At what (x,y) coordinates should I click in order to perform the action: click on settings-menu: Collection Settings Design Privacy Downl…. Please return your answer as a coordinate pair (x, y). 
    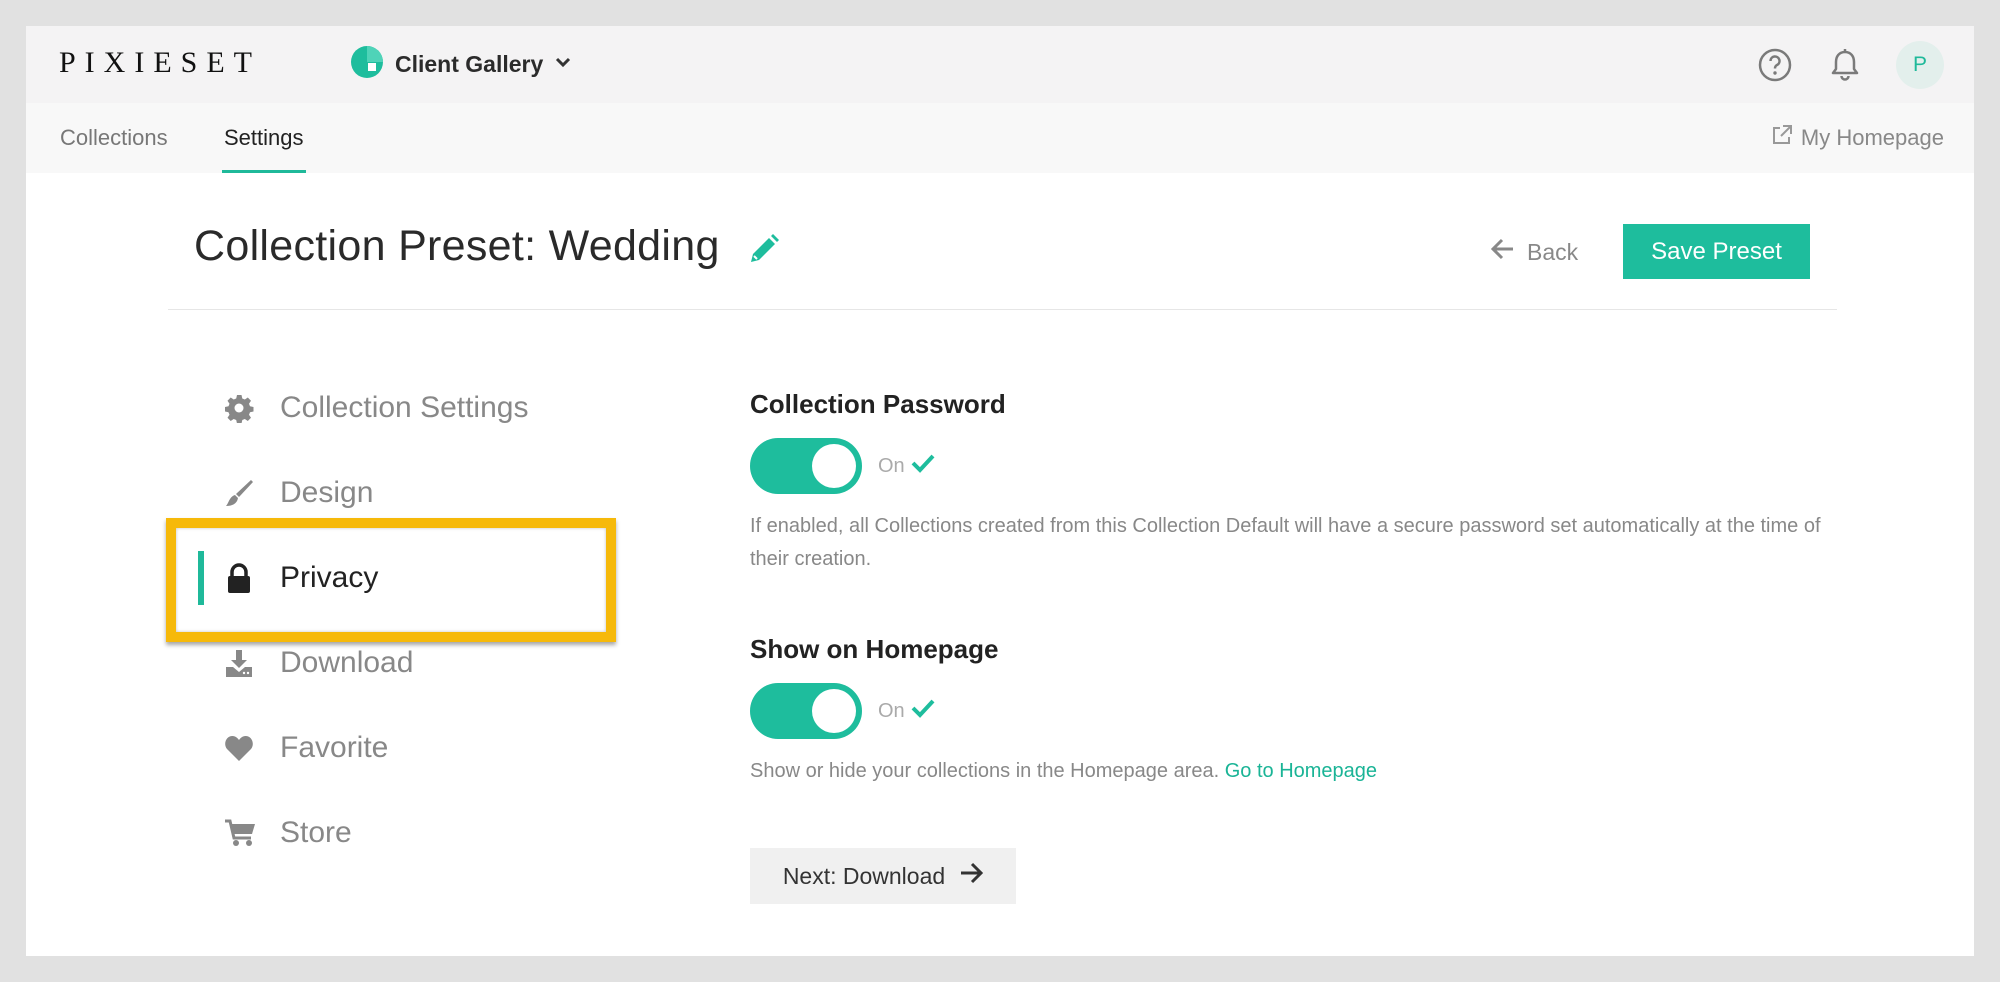
    Looking at the image, I should click on (398, 620).